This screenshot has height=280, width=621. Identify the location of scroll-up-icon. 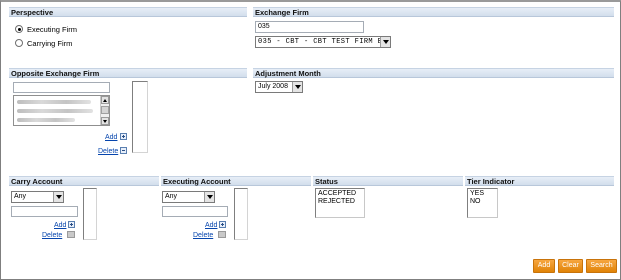
(105, 100).